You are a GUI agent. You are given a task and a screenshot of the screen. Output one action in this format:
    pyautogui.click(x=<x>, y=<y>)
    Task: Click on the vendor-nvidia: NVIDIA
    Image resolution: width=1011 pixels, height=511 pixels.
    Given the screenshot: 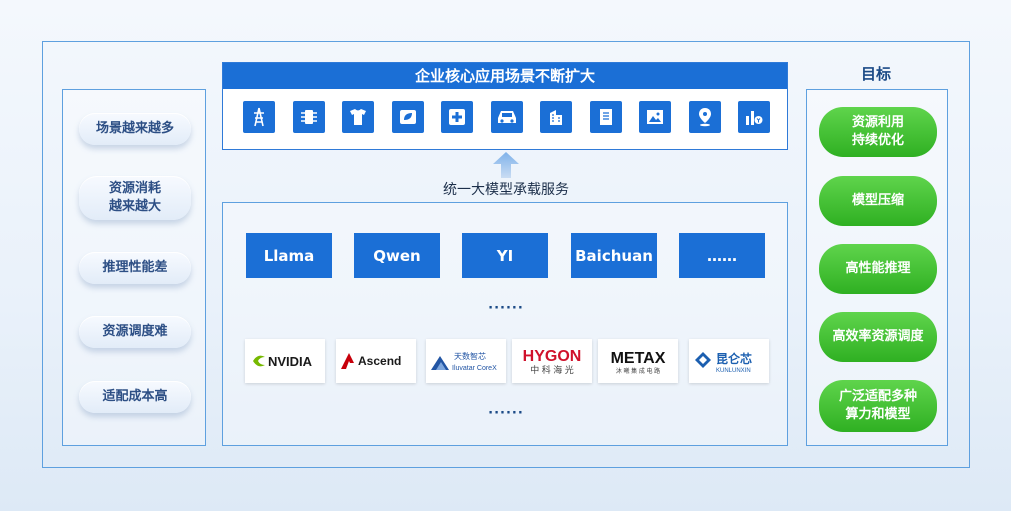 What is the action you would take?
    pyautogui.click(x=285, y=361)
    